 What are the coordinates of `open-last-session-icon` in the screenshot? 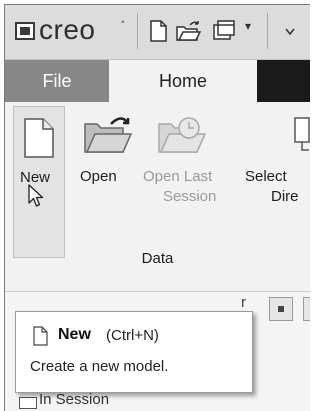 It's located at (182, 135).